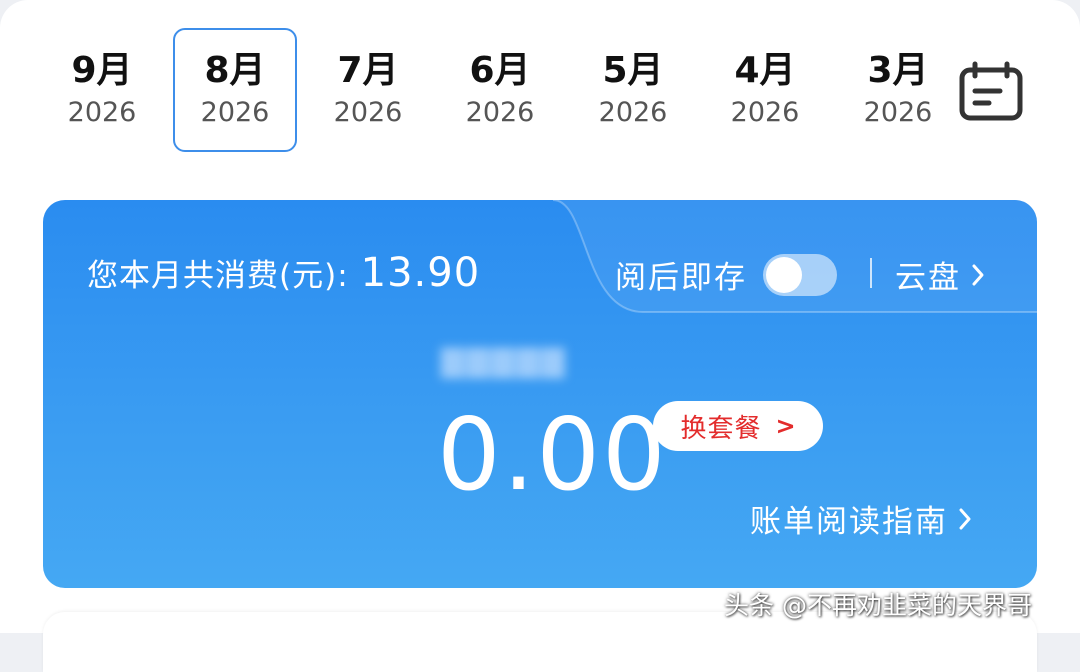 This screenshot has height=672, width=1080. What do you see at coordinates (898, 70) in the screenshot?
I see `month-label: 3月` at bounding box center [898, 70].